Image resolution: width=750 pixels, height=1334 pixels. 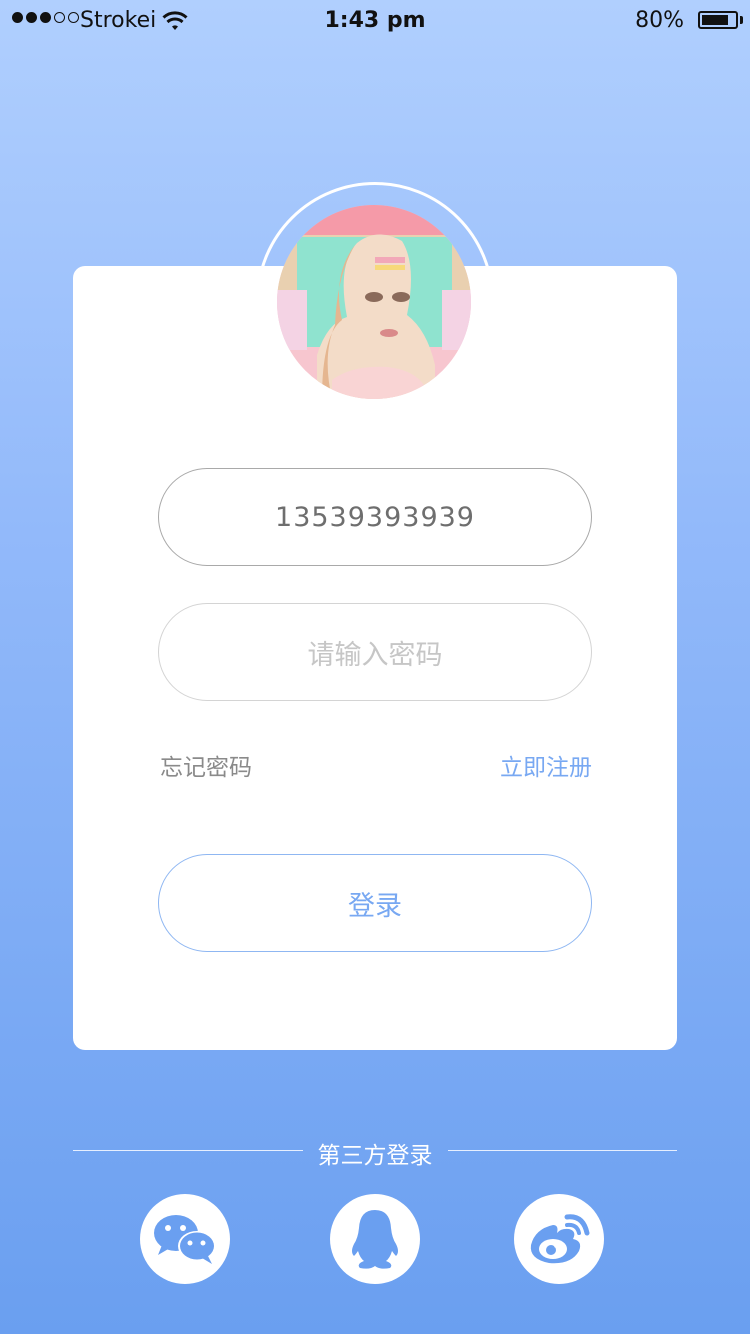 I want to click on weibo-login-button, so click(x=559, y=1239).